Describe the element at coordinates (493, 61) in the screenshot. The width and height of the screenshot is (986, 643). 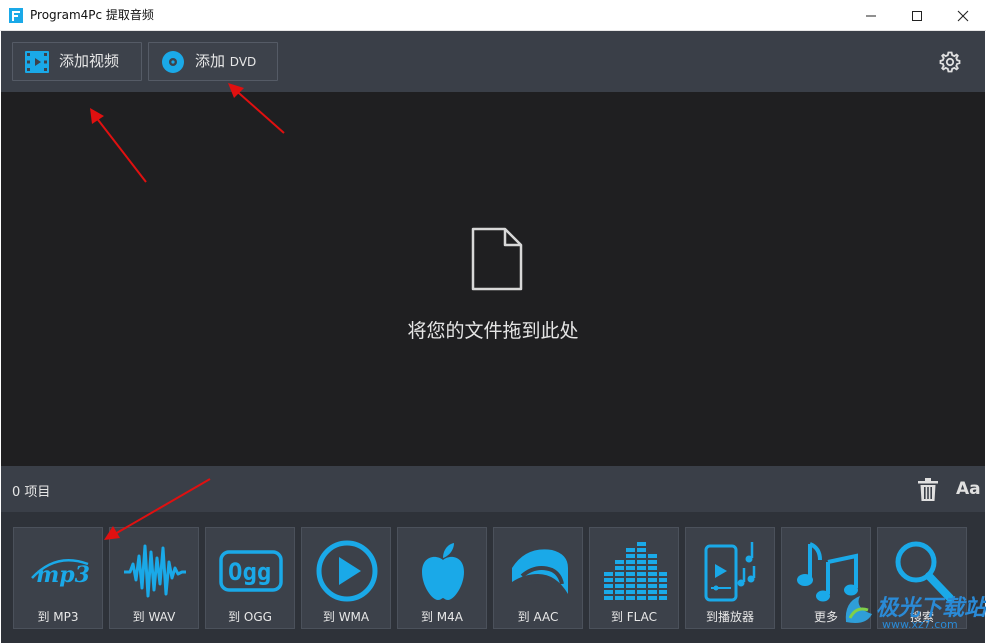
I see `toolbar: 添加视频 添加 DVD` at that location.